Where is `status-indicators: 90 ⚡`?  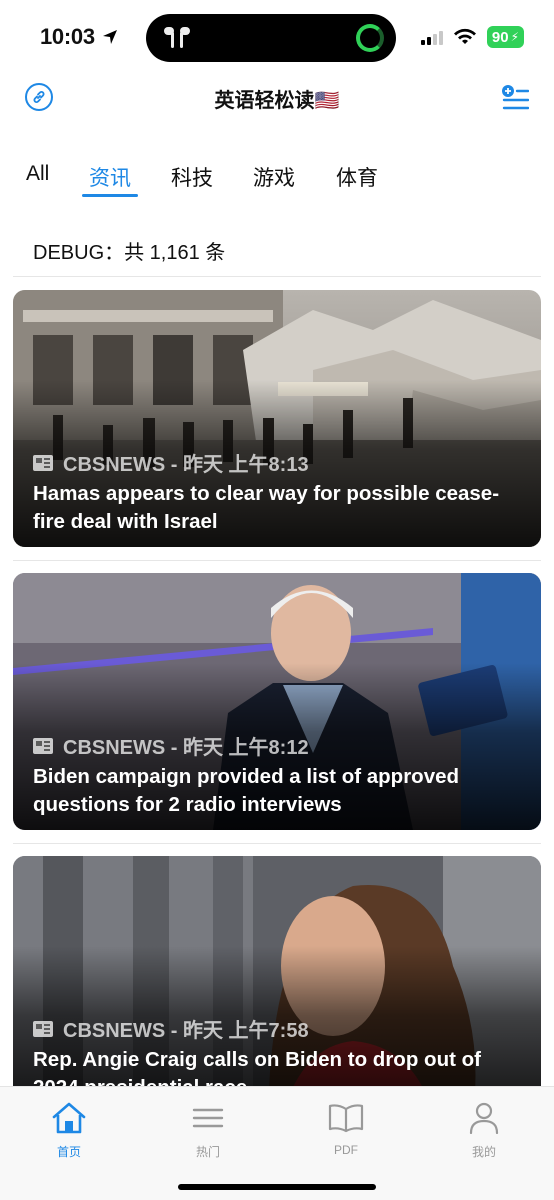
status-indicators: 90 ⚡ is located at coordinates (472, 37).